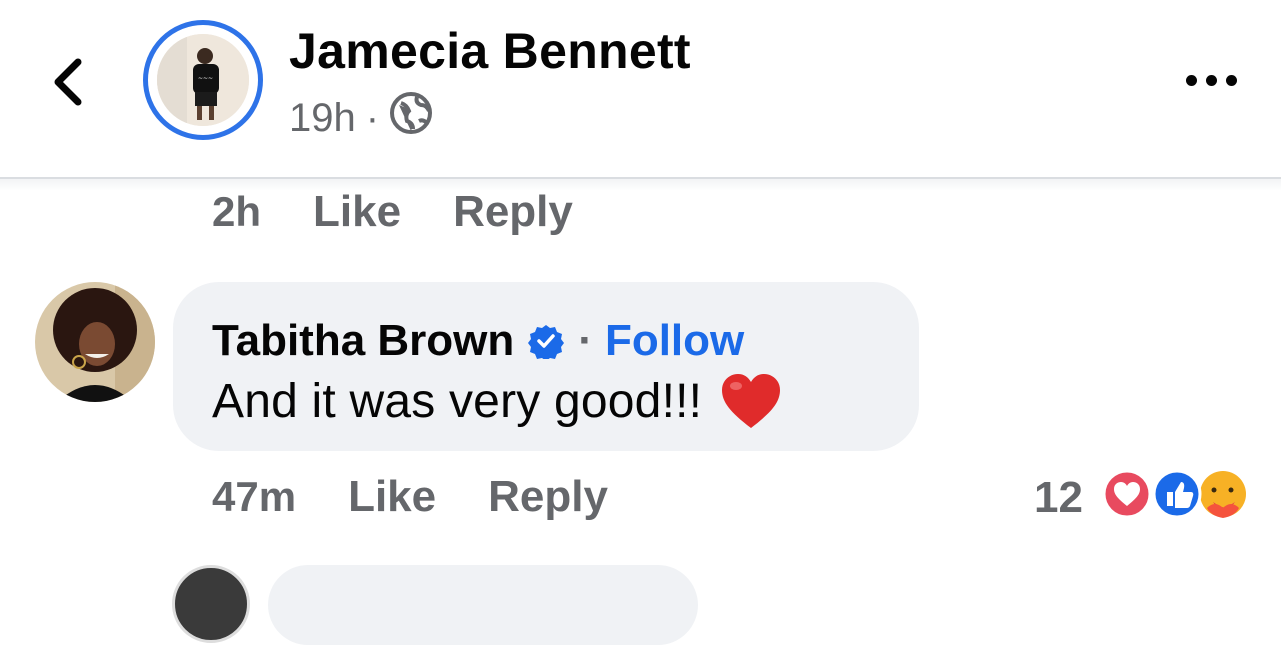  Describe the element at coordinates (363, 341) in the screenshot. I see `commenter-name: Tabitha Brown` at that location.